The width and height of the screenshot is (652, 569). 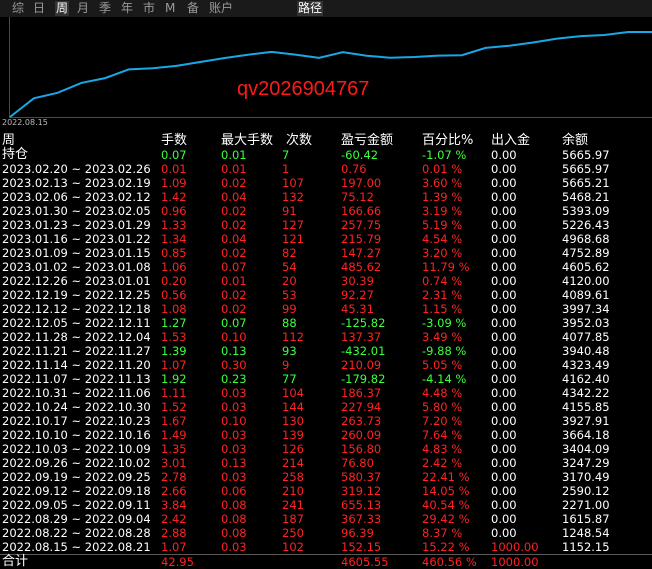 I want to click on header-lots: 手数, so click(x=174, y=140).